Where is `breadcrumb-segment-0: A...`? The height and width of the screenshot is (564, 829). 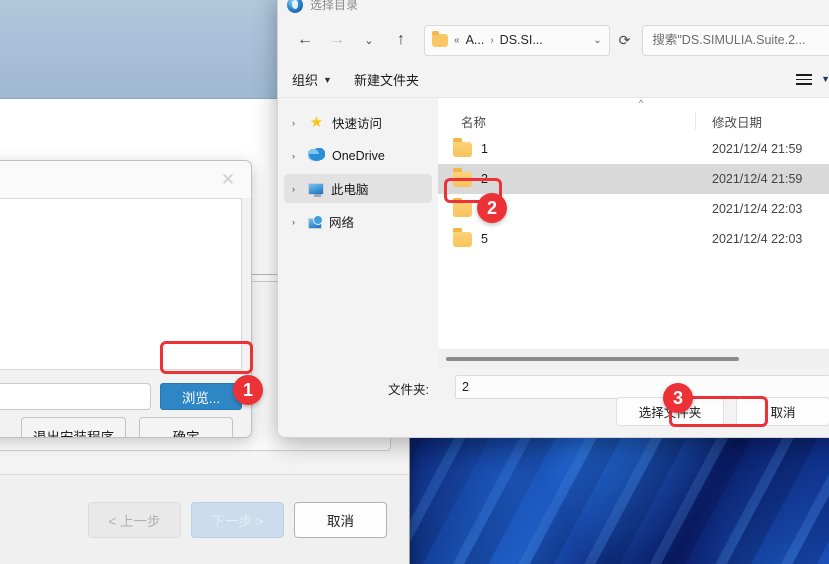 breadcrumb-segment-0: A... is located at coordinates (475, 40).